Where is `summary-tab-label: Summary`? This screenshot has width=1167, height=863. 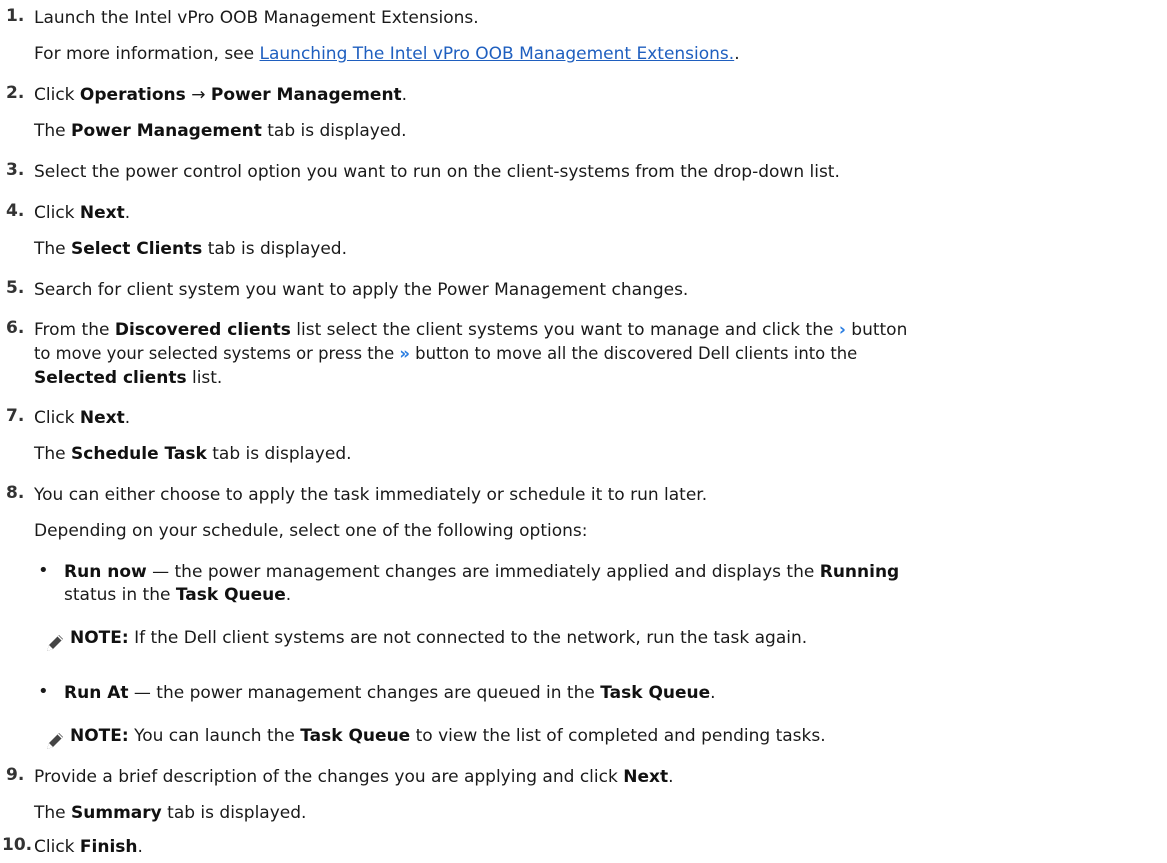
summary-tab-label: Summary is located at coordinates (116, 813).